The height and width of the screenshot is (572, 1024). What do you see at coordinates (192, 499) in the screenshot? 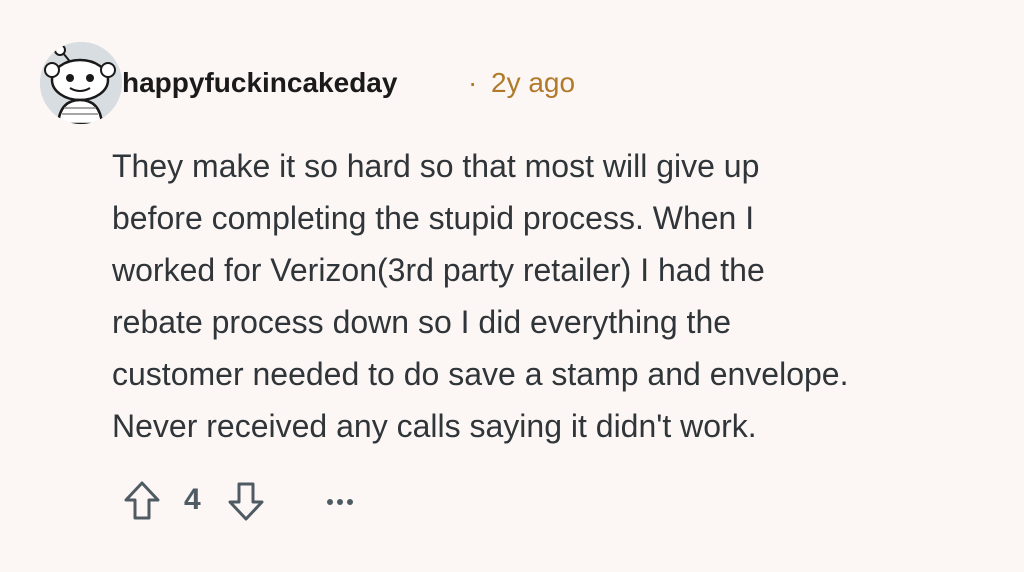
I see `vote-count: 4` at bounding box center [192, 499].